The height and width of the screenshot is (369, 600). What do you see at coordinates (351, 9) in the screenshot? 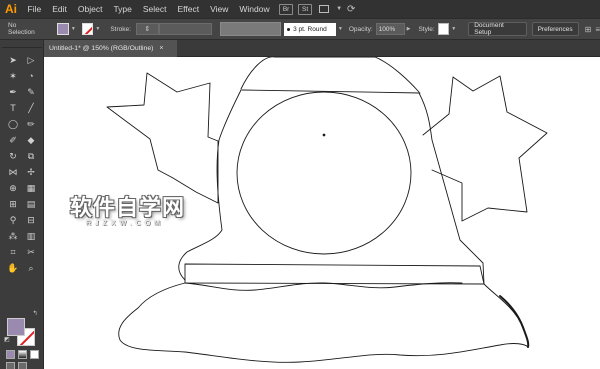
I see `gpu-performance-icon: ⟳` at bounding box center [351, 9].